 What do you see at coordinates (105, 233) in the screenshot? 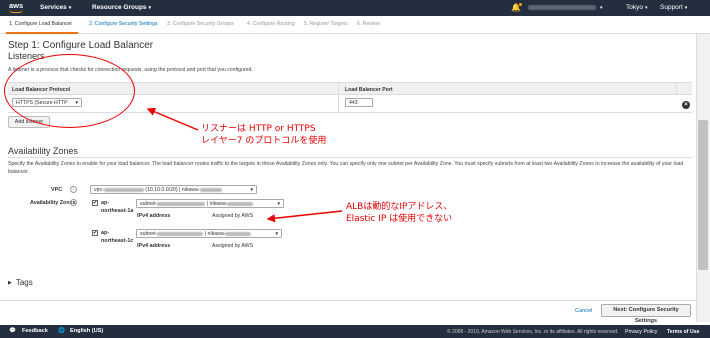
I see `zone-1c-label-prefix: ap-` at bounding box center [105, 233].